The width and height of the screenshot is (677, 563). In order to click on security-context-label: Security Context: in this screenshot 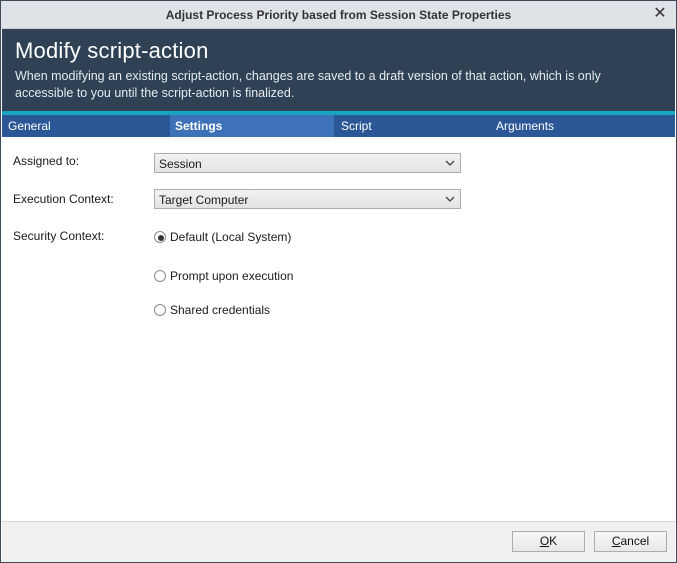, I will do `click(59, 236)`.